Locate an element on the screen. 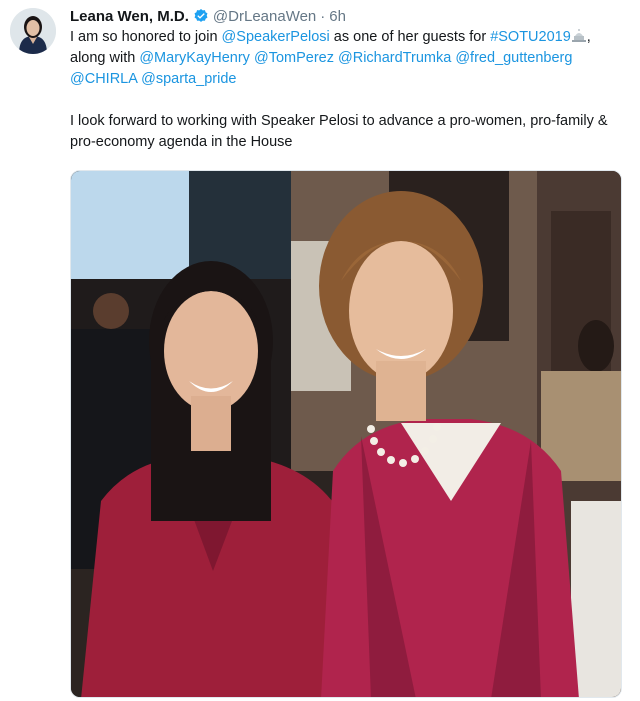 The image size is (640, 701). tweet-timestamp: 6h is located at coordinates (337, 16).